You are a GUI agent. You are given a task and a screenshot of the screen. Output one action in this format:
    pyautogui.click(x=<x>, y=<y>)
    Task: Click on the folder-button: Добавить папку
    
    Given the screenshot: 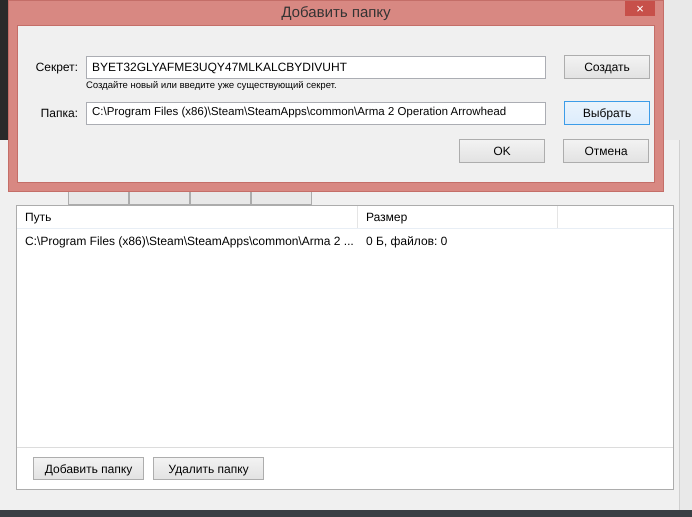 What is the action you would take?
    pyautogui.click(x=88, y=468)
    